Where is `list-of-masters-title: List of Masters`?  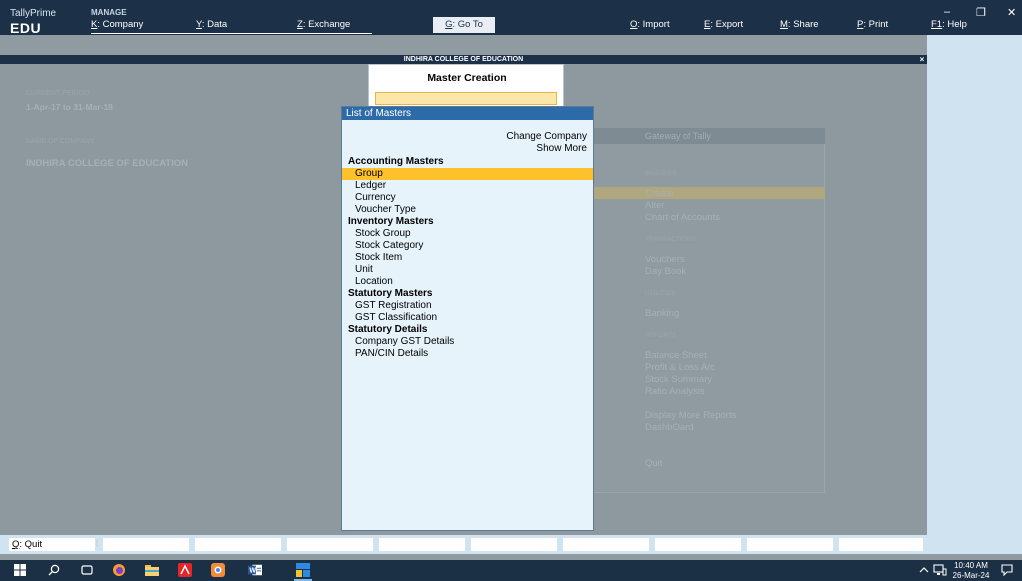
list-of-masters-title: List of Masters is located at coordinates (467, 113).